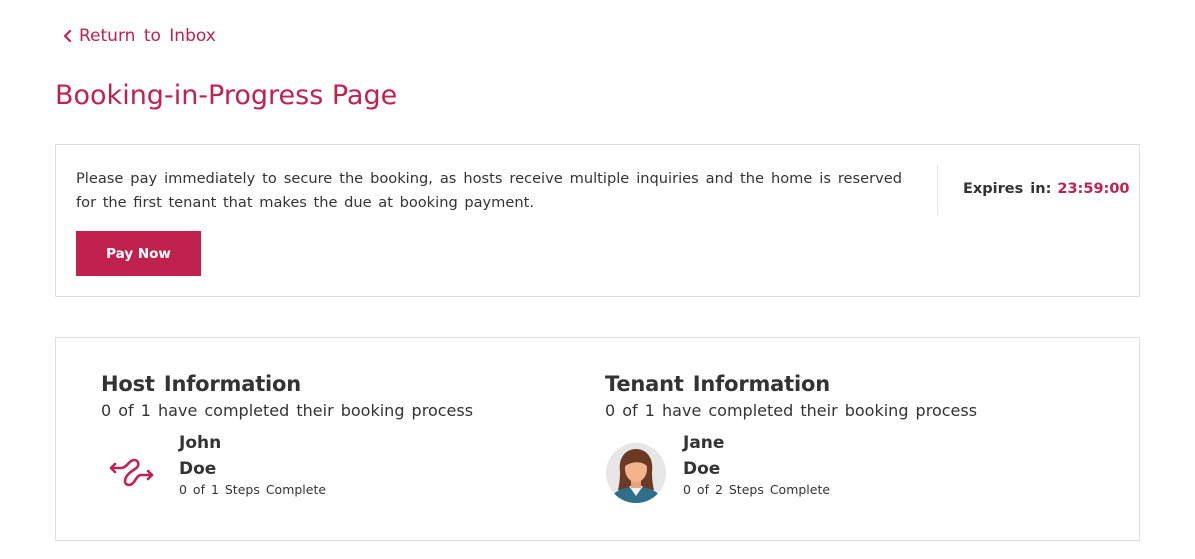 Image resolution: width=1195 pixels, height=559 pixels. I want to click on tenant-first-name: Jane, so click(704, 443).